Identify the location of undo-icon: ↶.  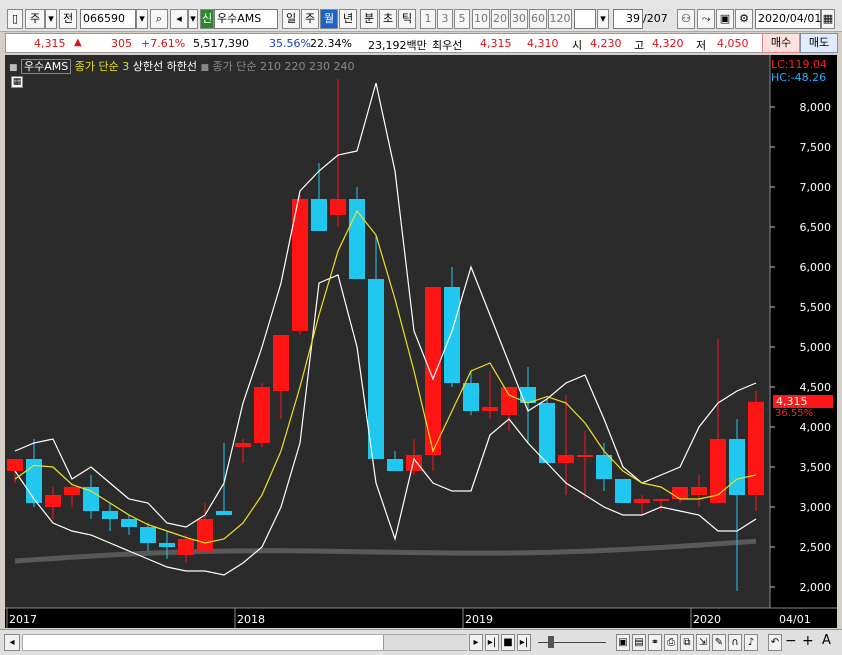
(775, 642).